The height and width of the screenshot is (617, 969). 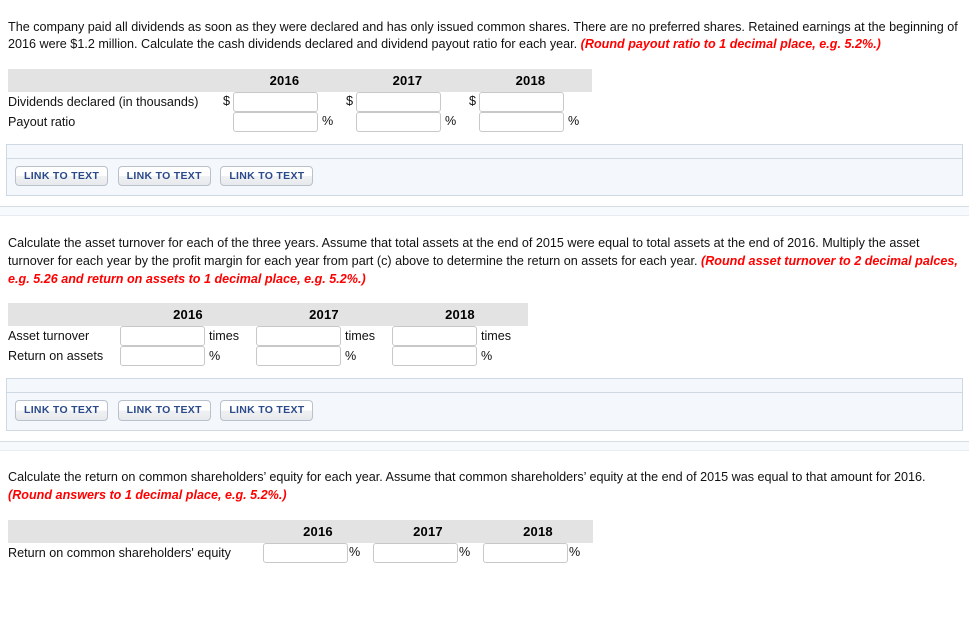 I want to click on cell-return-on-assets-2017: %, so click(x=324, y=356).